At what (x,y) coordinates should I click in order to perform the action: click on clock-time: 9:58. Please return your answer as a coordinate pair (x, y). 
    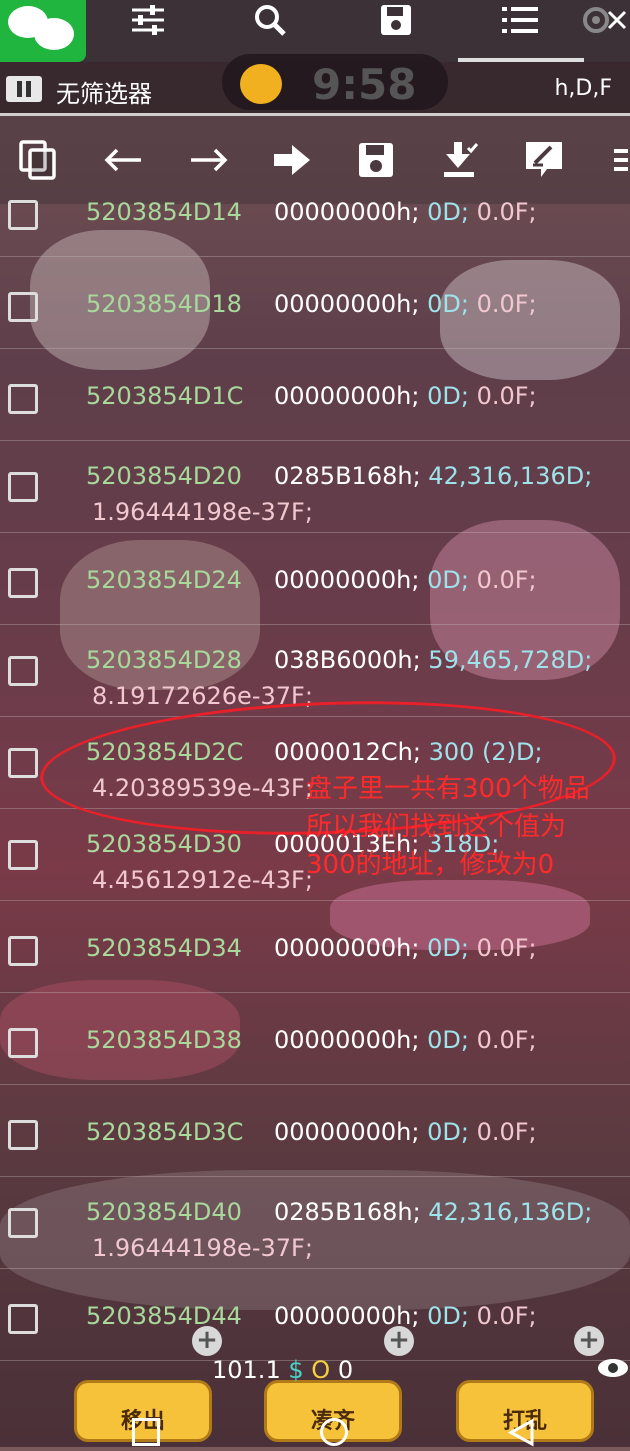
    Looking at the image, I should click on (364, 84).